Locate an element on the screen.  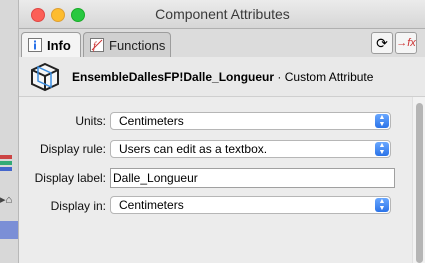
display-rule-label: Display rule: is located at coordinates (72, 149).